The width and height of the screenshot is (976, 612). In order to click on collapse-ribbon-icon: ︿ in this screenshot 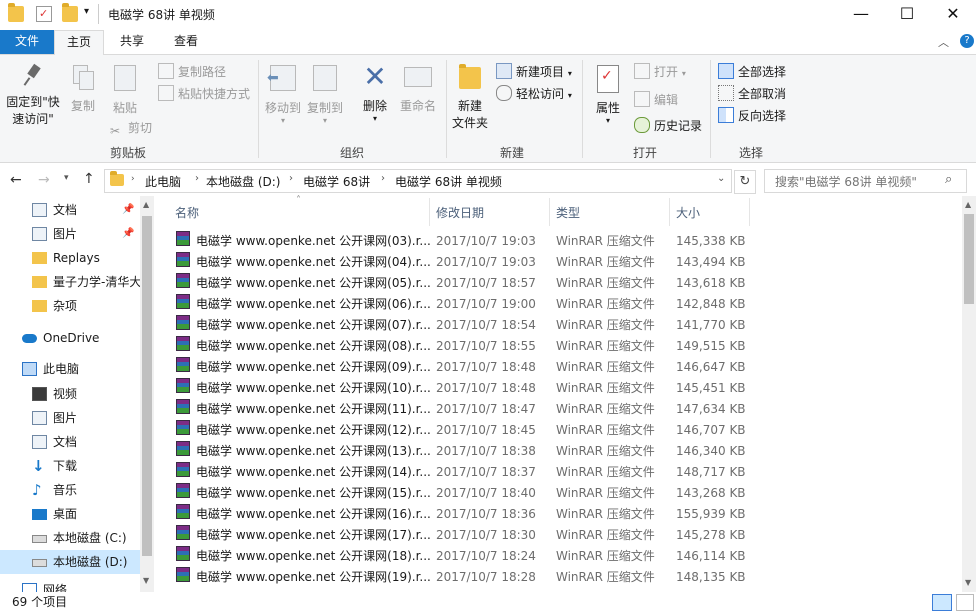, I will do `click(943, 42)`.